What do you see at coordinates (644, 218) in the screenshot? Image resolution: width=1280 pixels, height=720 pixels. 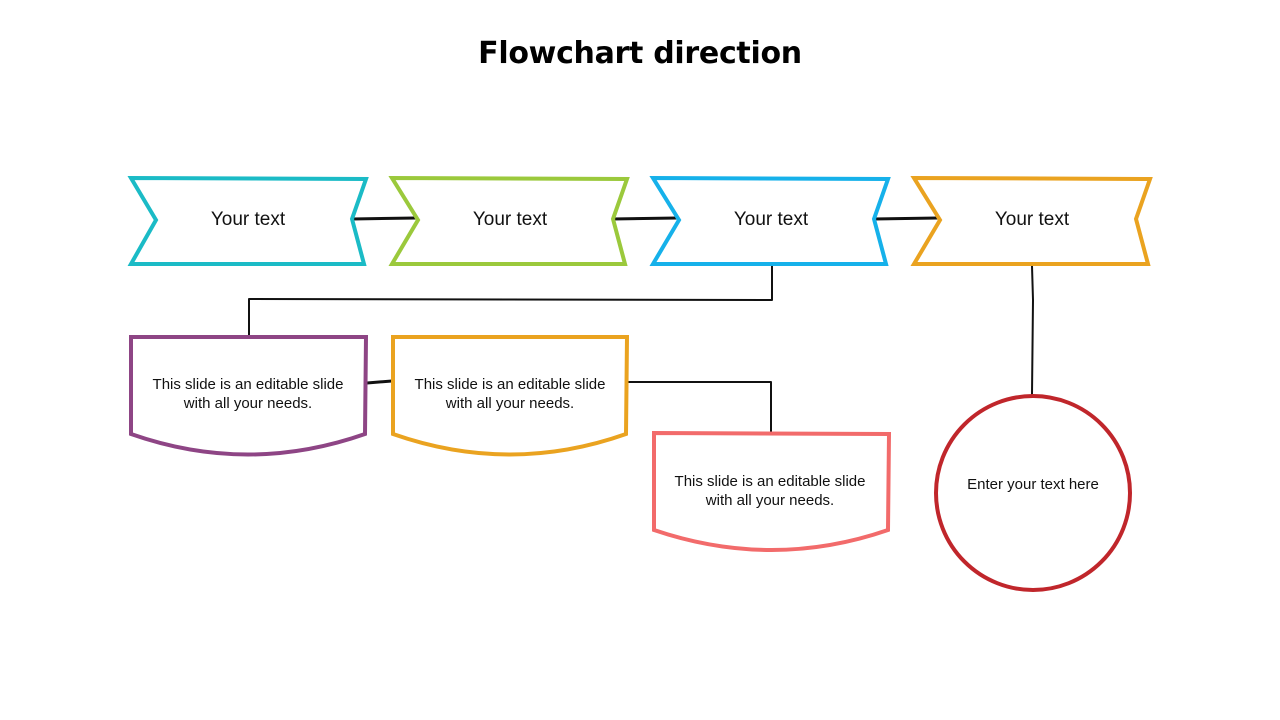 I see `connector-step2-step3` at bounding box center [644, 218].